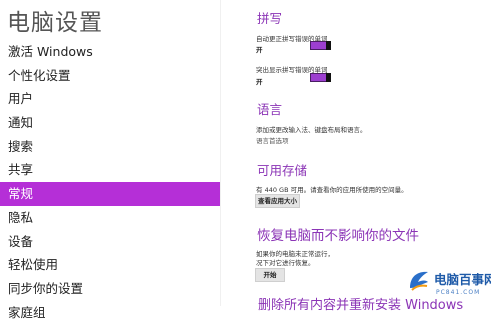 This screenshot has width=491, height=324. What do you see at coordinates (110, 312) in the screenshot?
I see `sidebar-item-homegroup: 家庭组` at bounding box center [110, 312].